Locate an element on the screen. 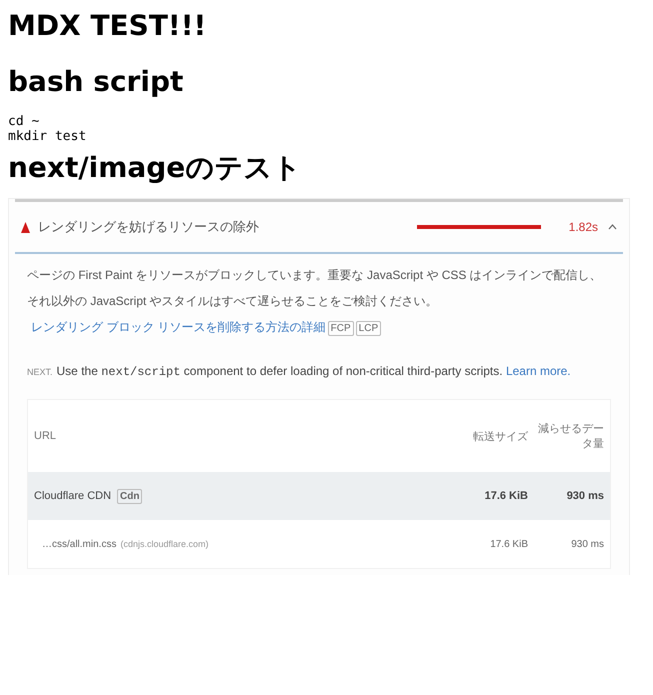  column-header: 転送サイズ is located at coordinates (500, 437).